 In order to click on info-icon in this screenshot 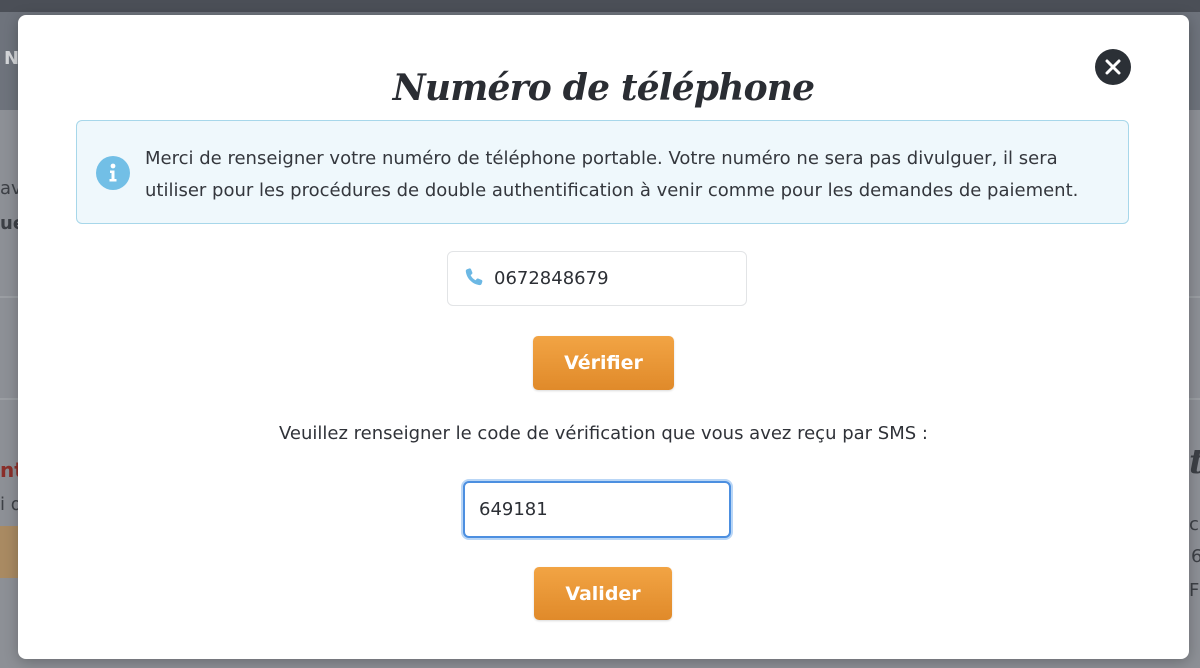, I will do `click(113, 173)`.